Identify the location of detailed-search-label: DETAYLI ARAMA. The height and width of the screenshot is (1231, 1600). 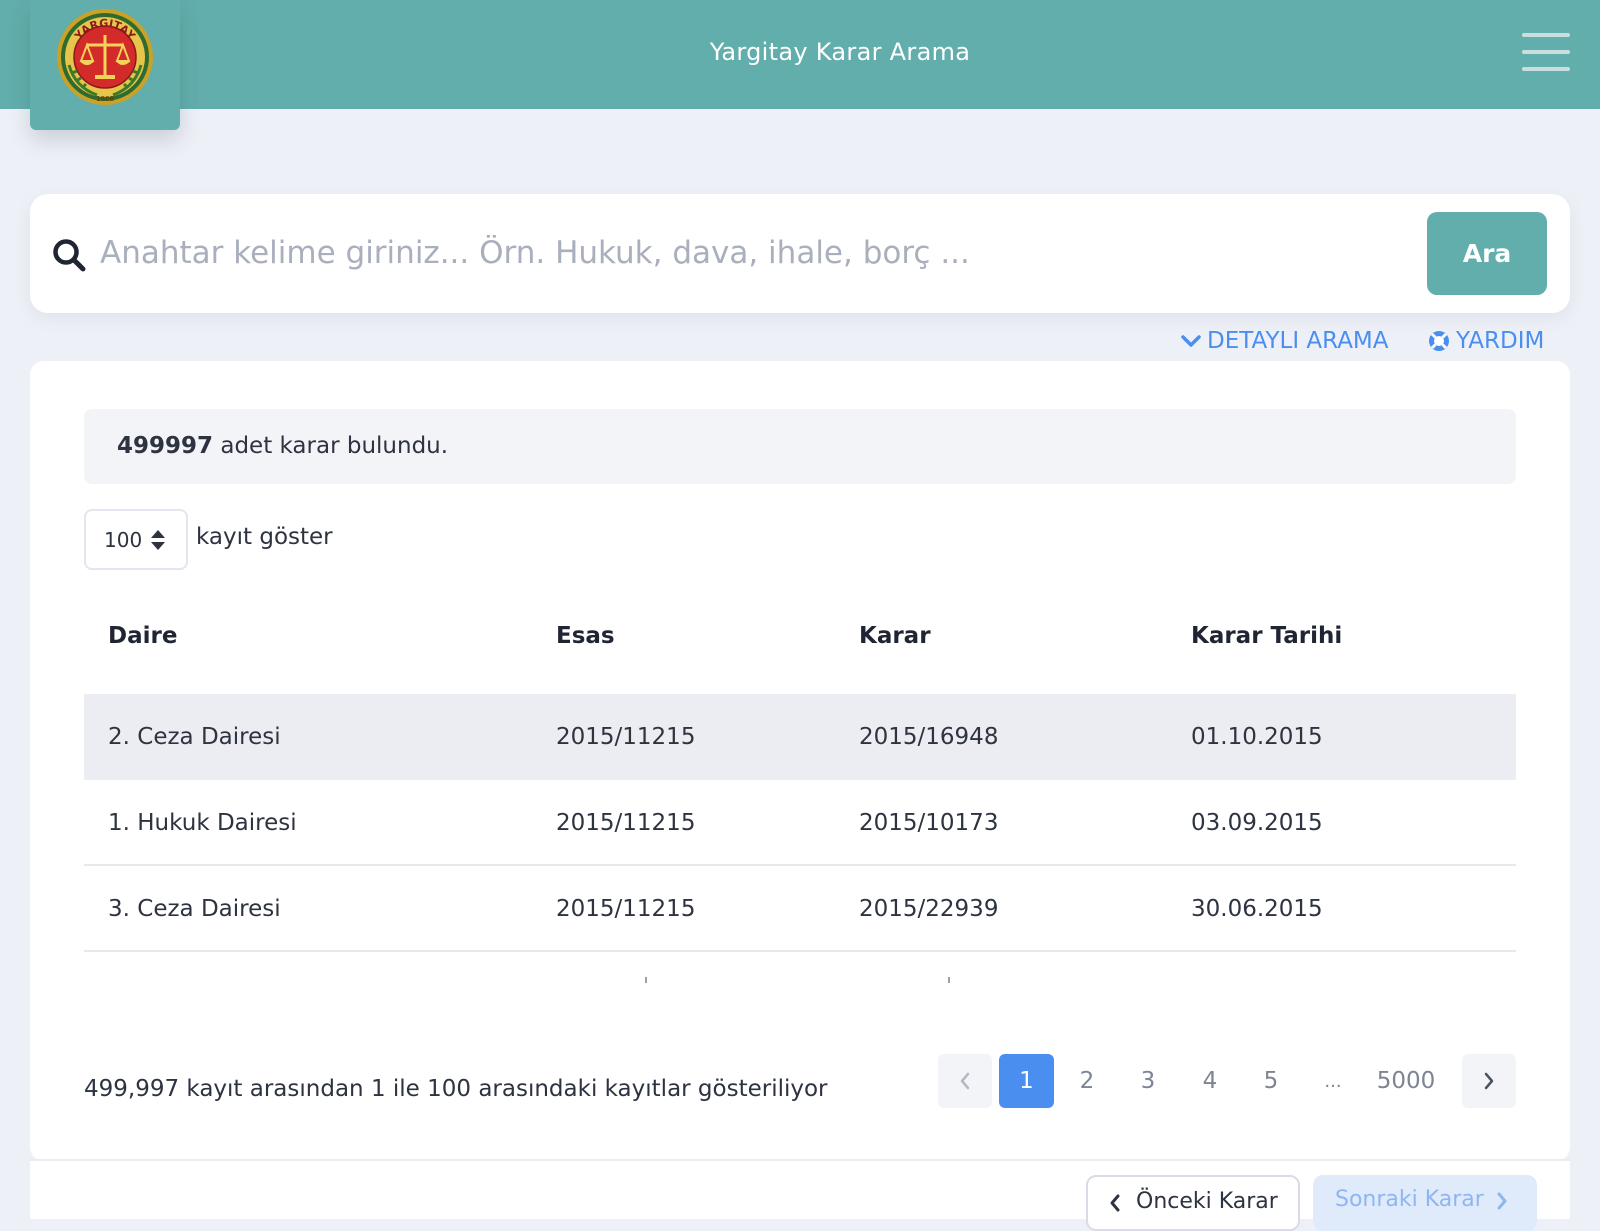
(1298, 341).